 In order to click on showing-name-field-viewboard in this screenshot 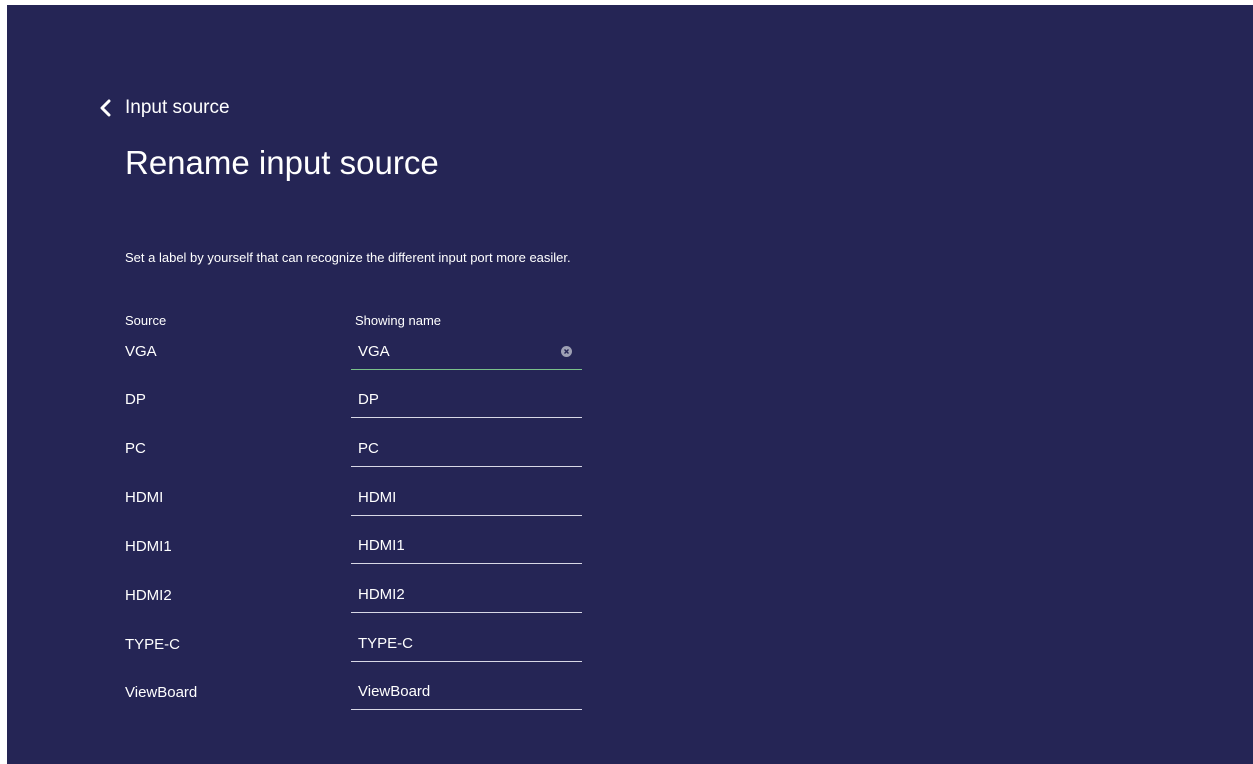, I will do `click(466, 693)`.